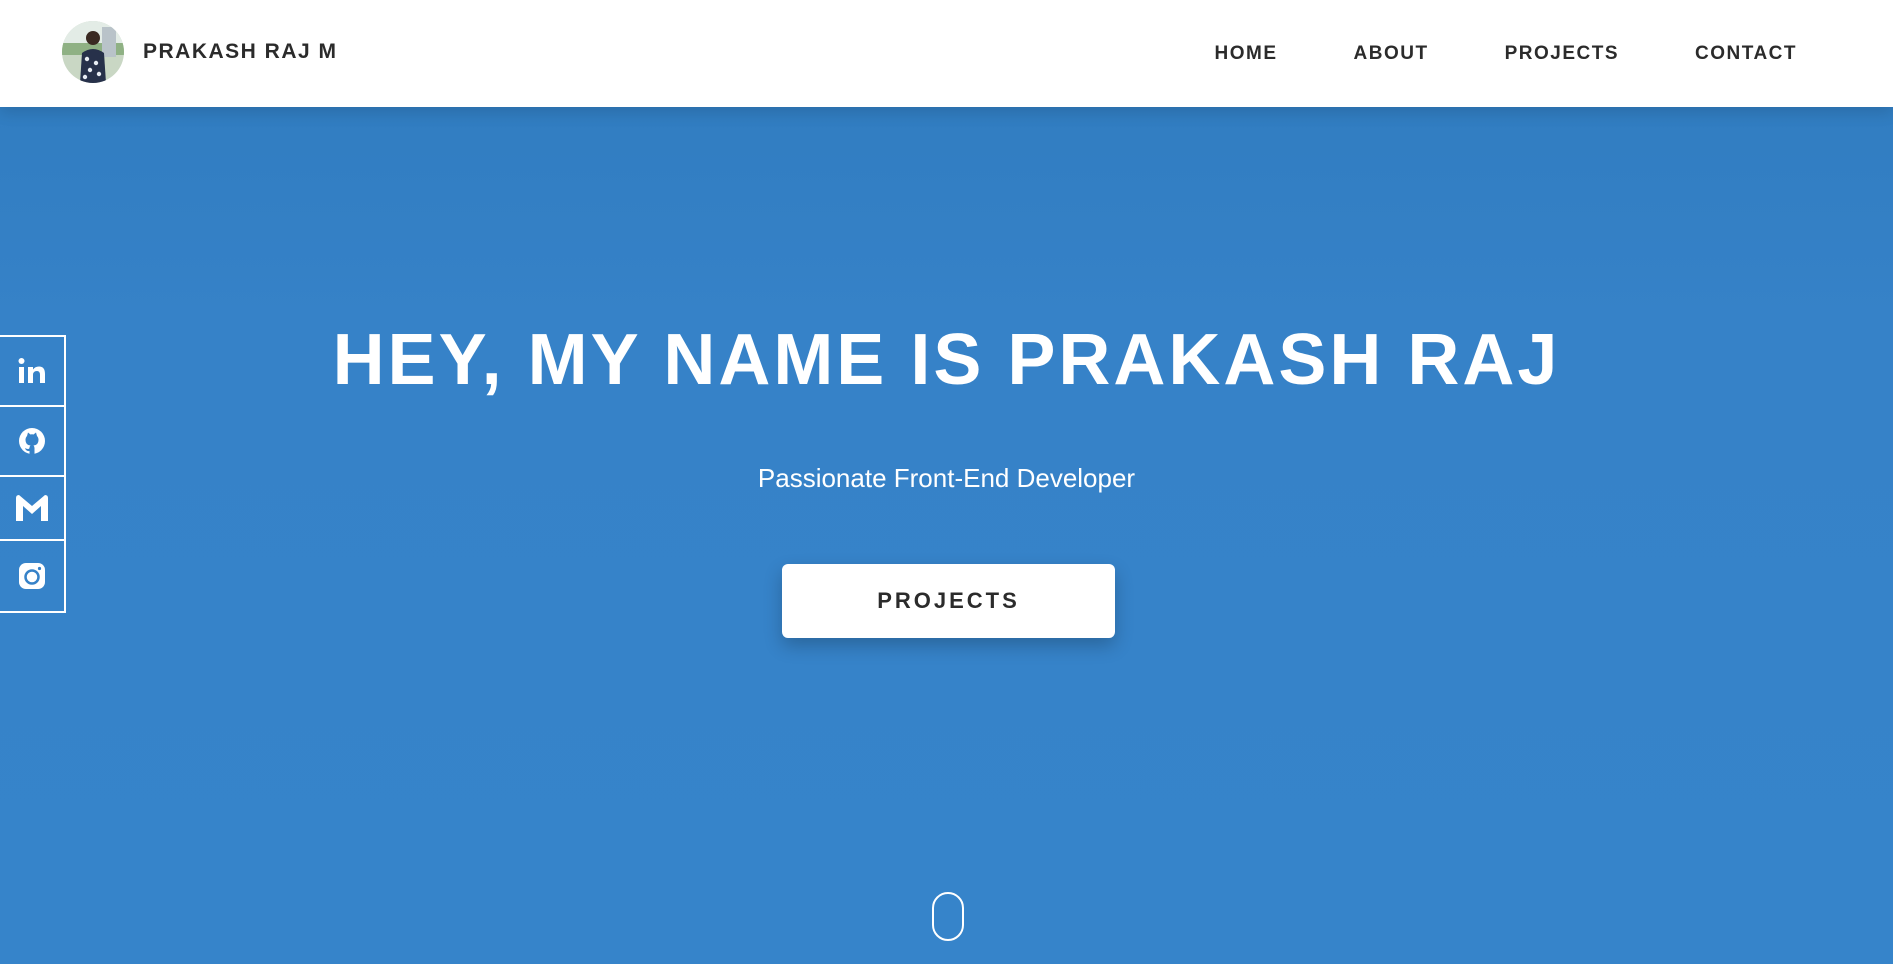  I want to click on nav-home: HOME, so click(1246, 54).